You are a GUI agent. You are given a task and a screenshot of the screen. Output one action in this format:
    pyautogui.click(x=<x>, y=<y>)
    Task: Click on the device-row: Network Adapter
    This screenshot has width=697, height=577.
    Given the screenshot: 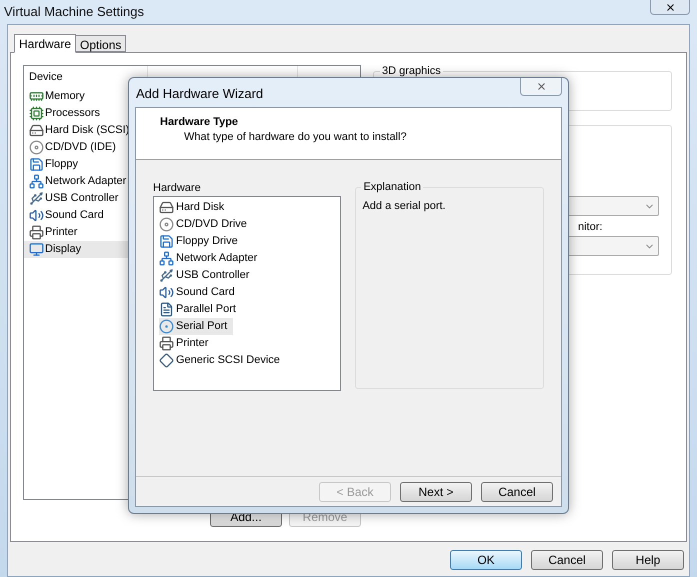 What is the action you would take?
    pyautogui.click(x=86, y=181)
    